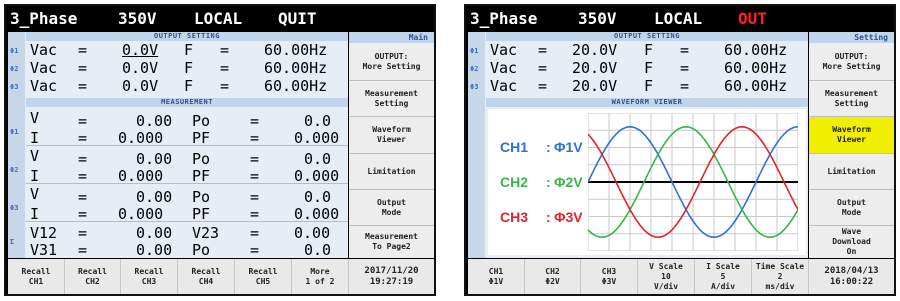 This screenshot has width=900, height=301. Describe the element at coordinates (320, 276) in the screenshot. I see `more-button: More 1 of 2` at that location.